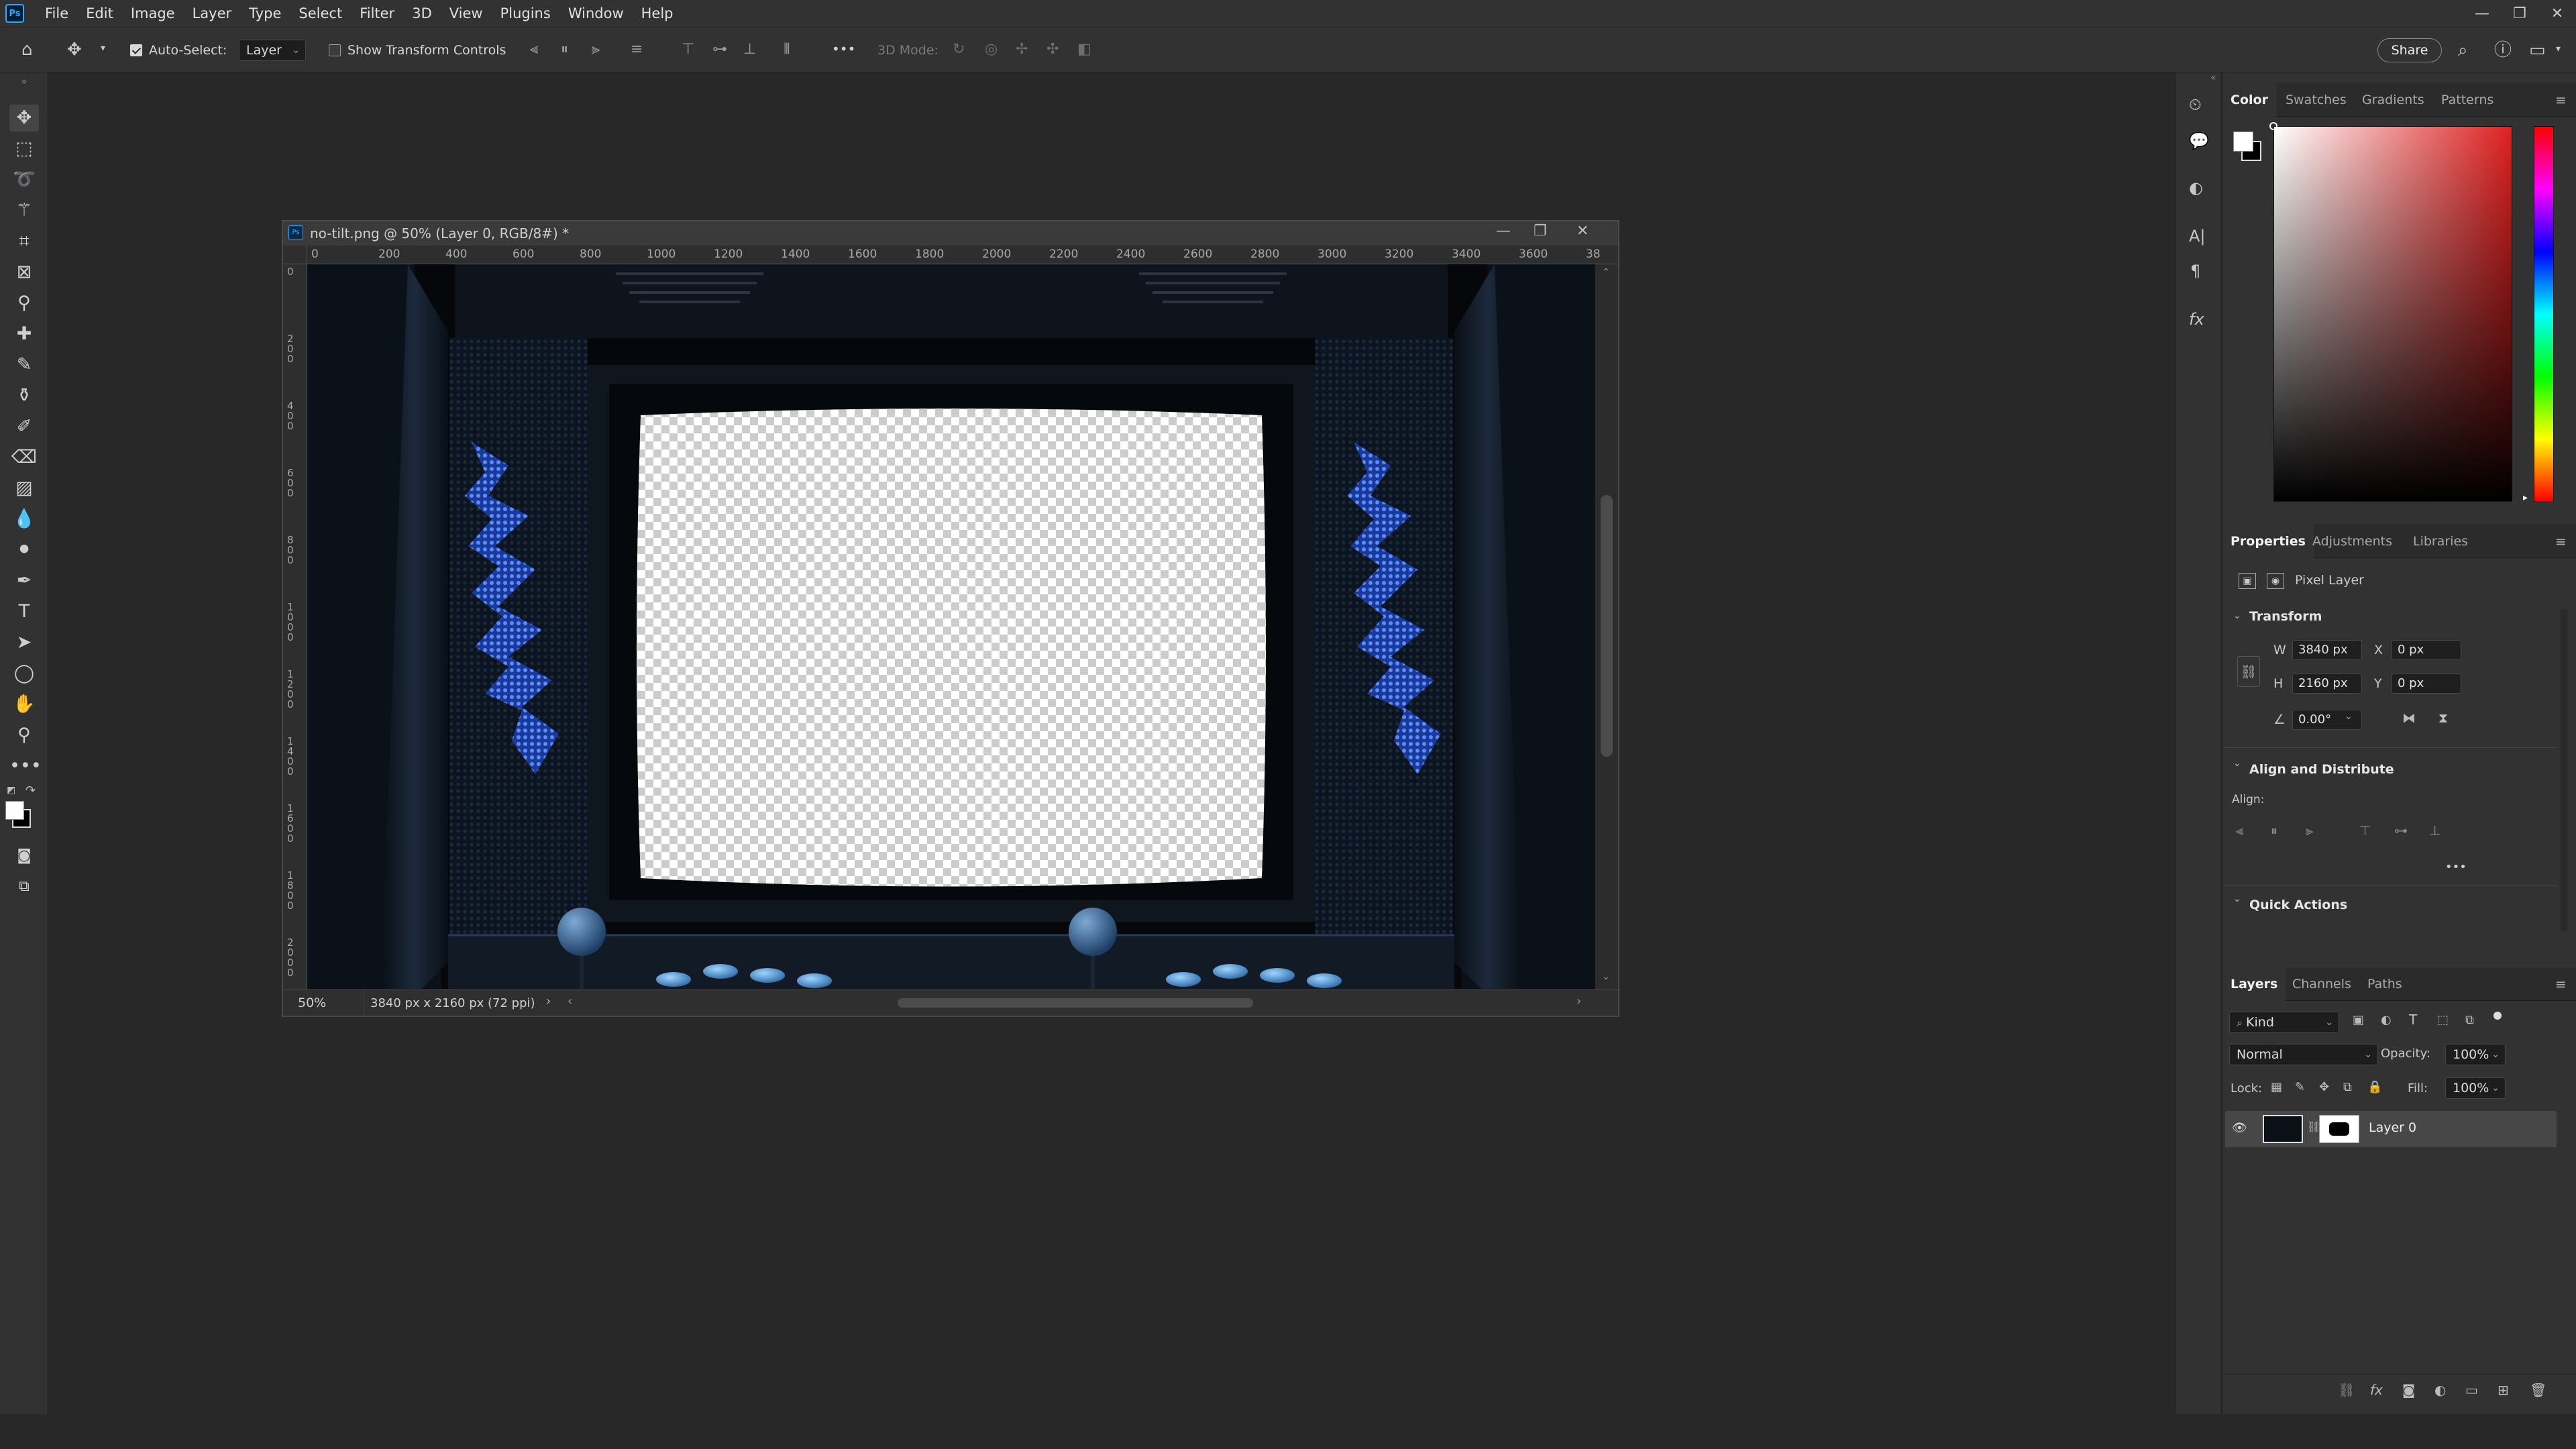  Describe the element at coordinates (2544, 314) in the screenshot. I see `hue-slider` at that location.